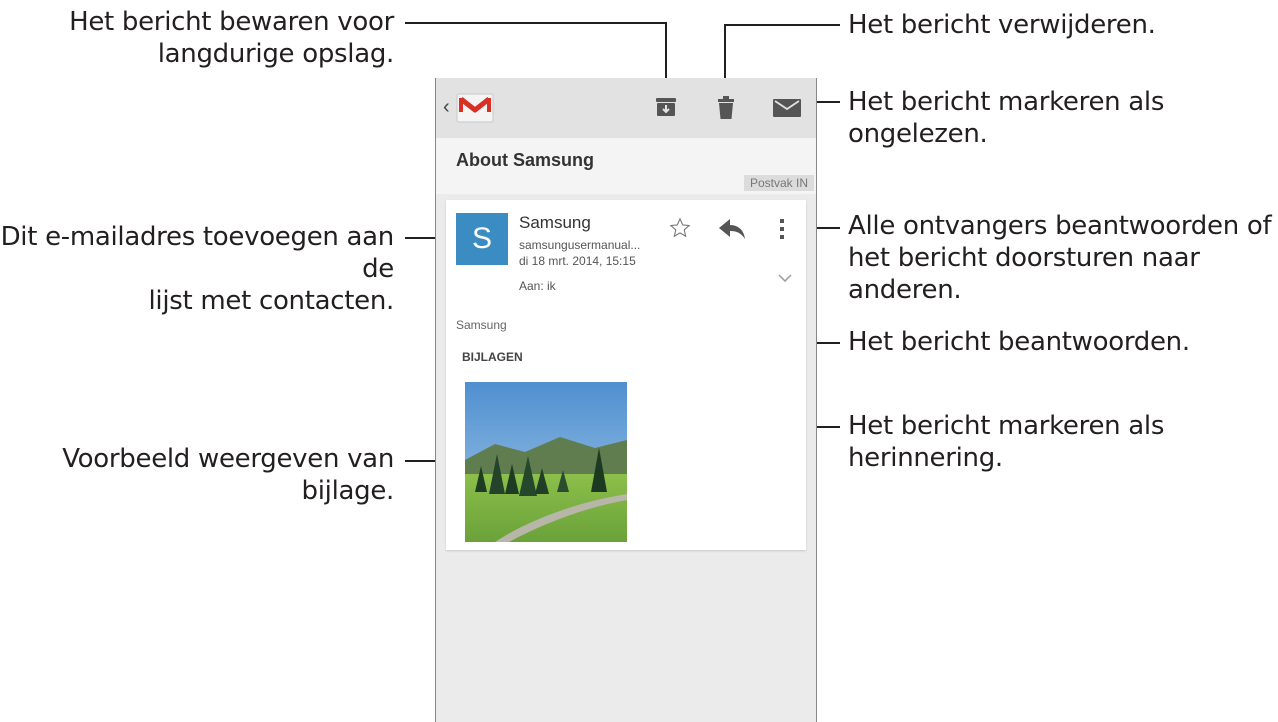  Describe the element at coordinates (555, 222) in the screenshot. I see `sender-name: Samsung` at that location.